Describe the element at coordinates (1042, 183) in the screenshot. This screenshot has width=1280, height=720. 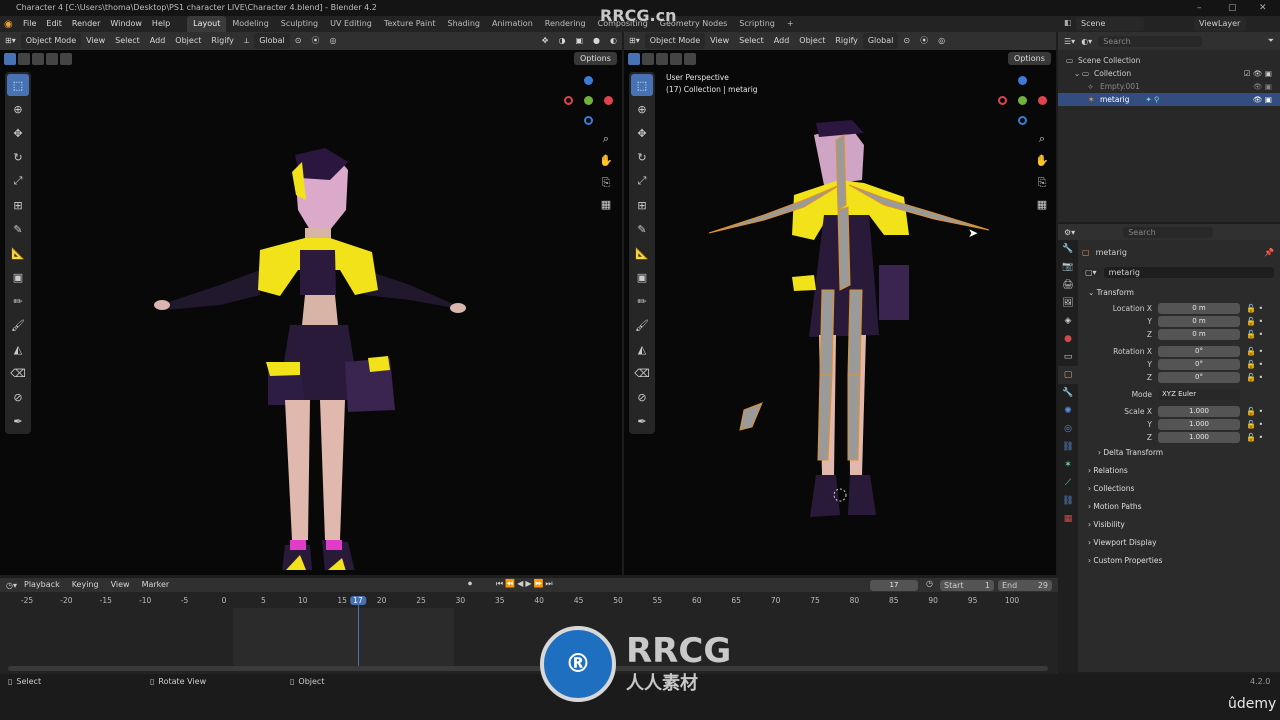
I see `camera-icon: ⎘` at that location.